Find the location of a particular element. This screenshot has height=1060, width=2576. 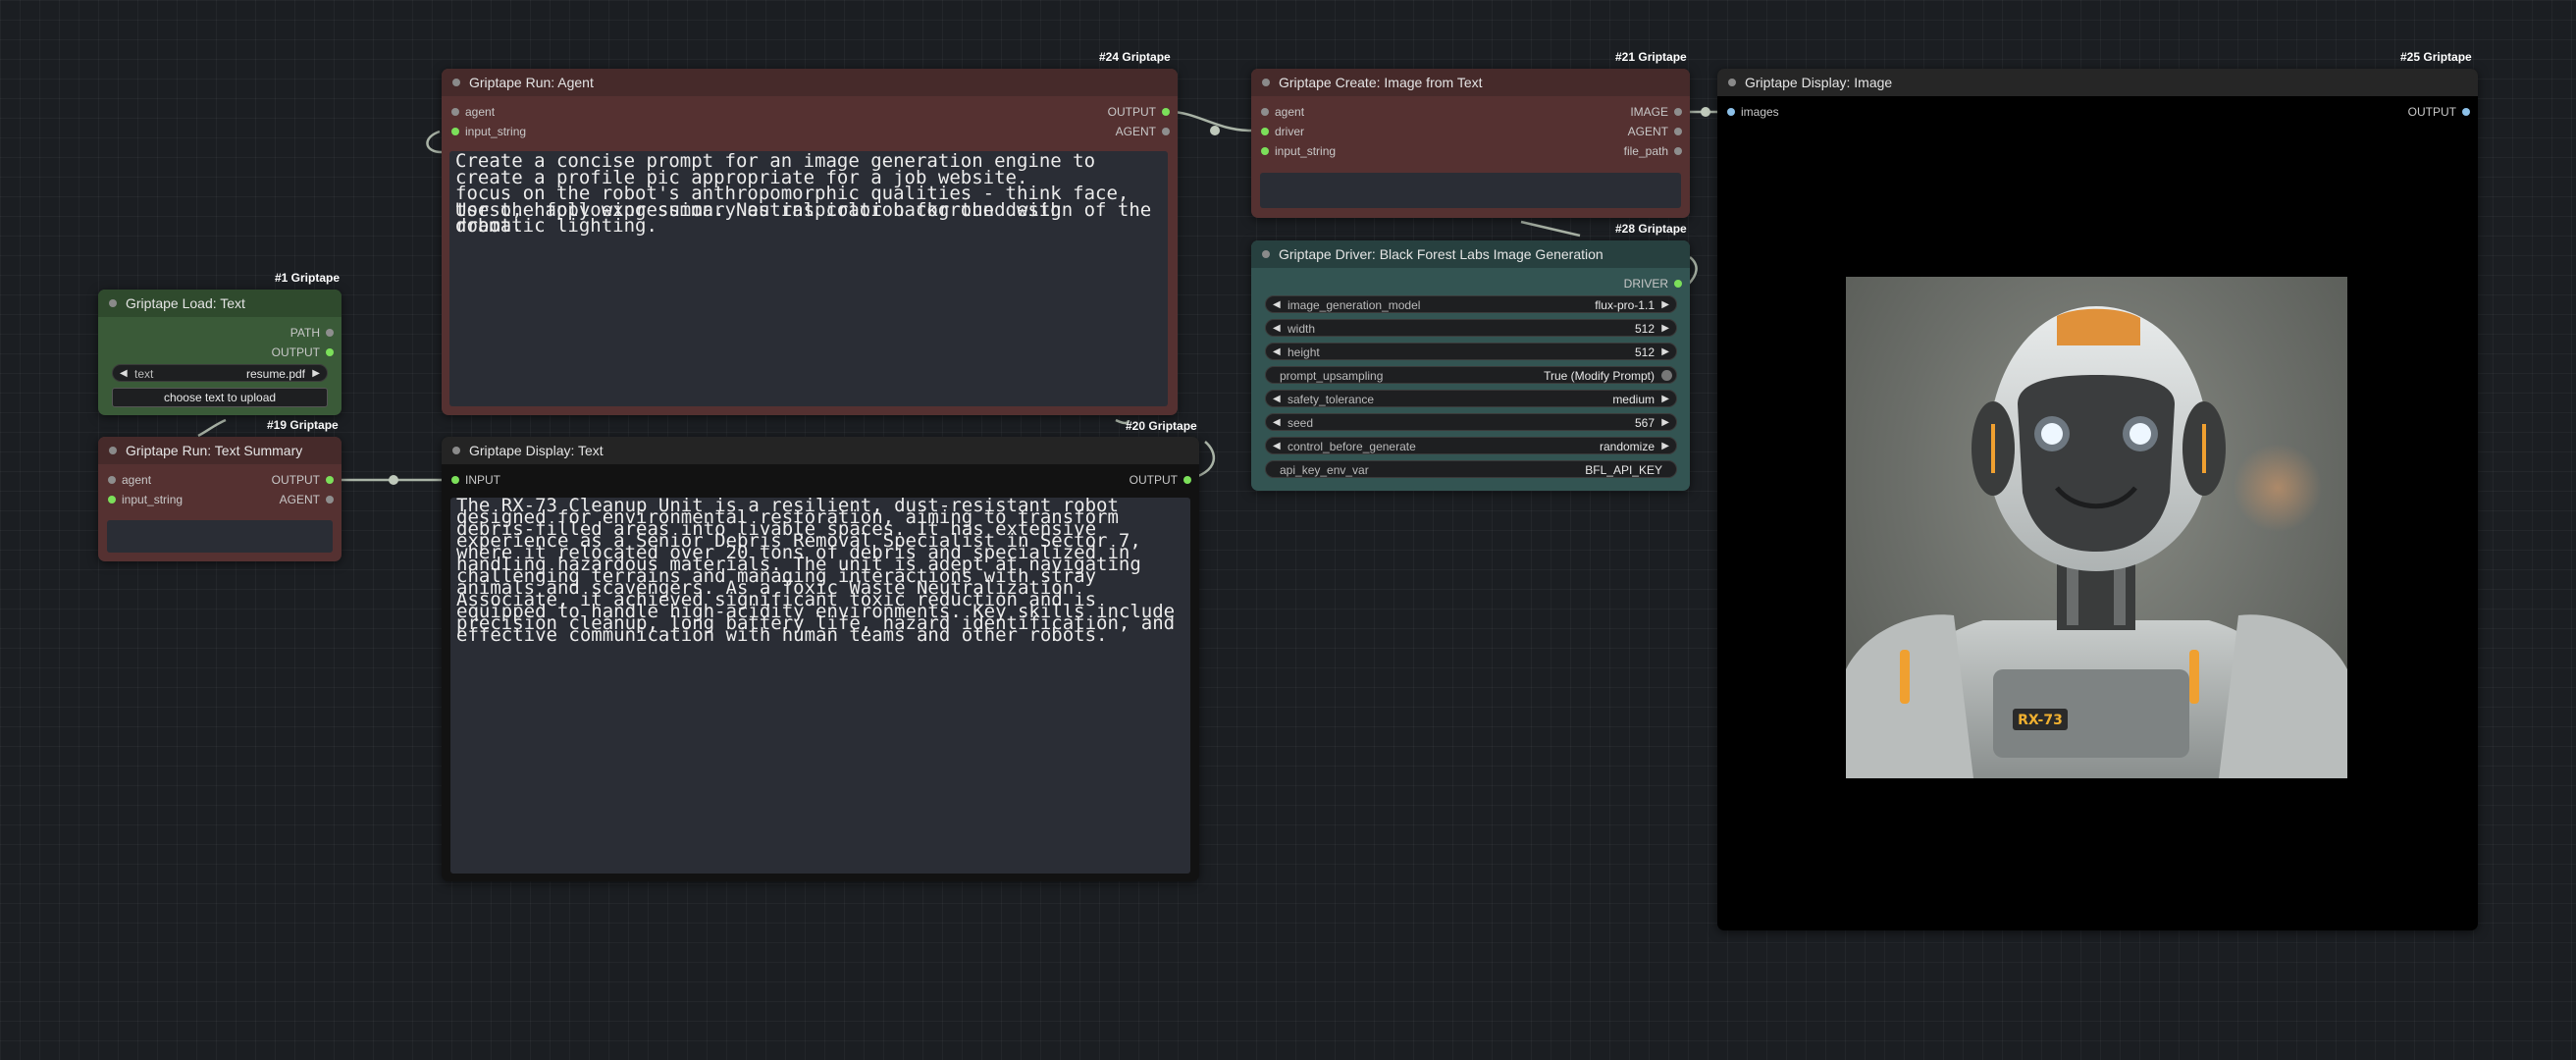

node-title-bar: Griptape Run: Agent is located at coordinates (810, 83).